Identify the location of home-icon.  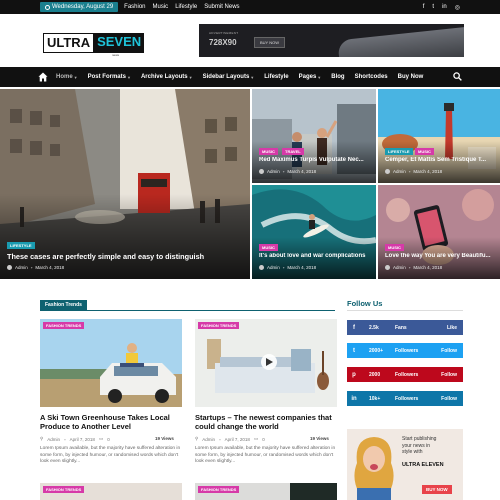
(43, 77).